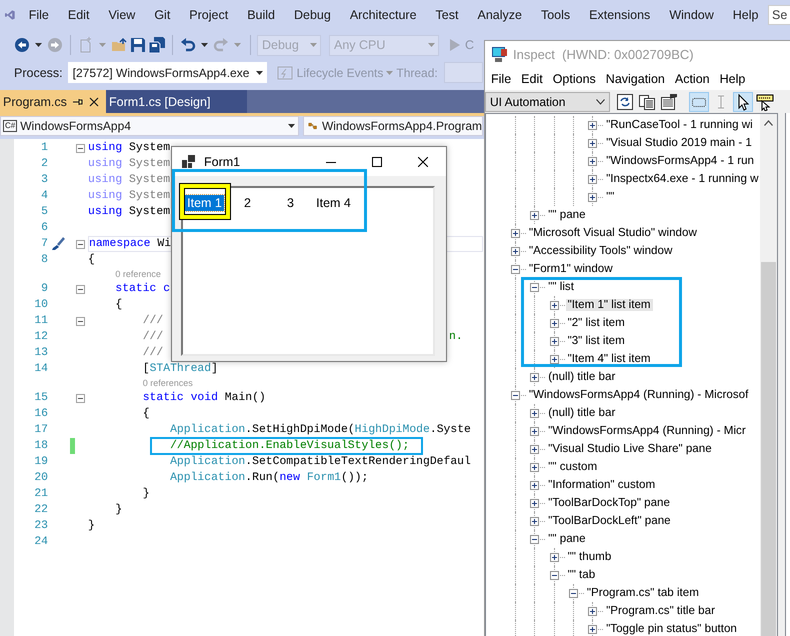 This screenshot has width=790, height=636. I want to click on tree-item: "WindowsFormsApp4 (Running) - Microsof, so click(638, 395).